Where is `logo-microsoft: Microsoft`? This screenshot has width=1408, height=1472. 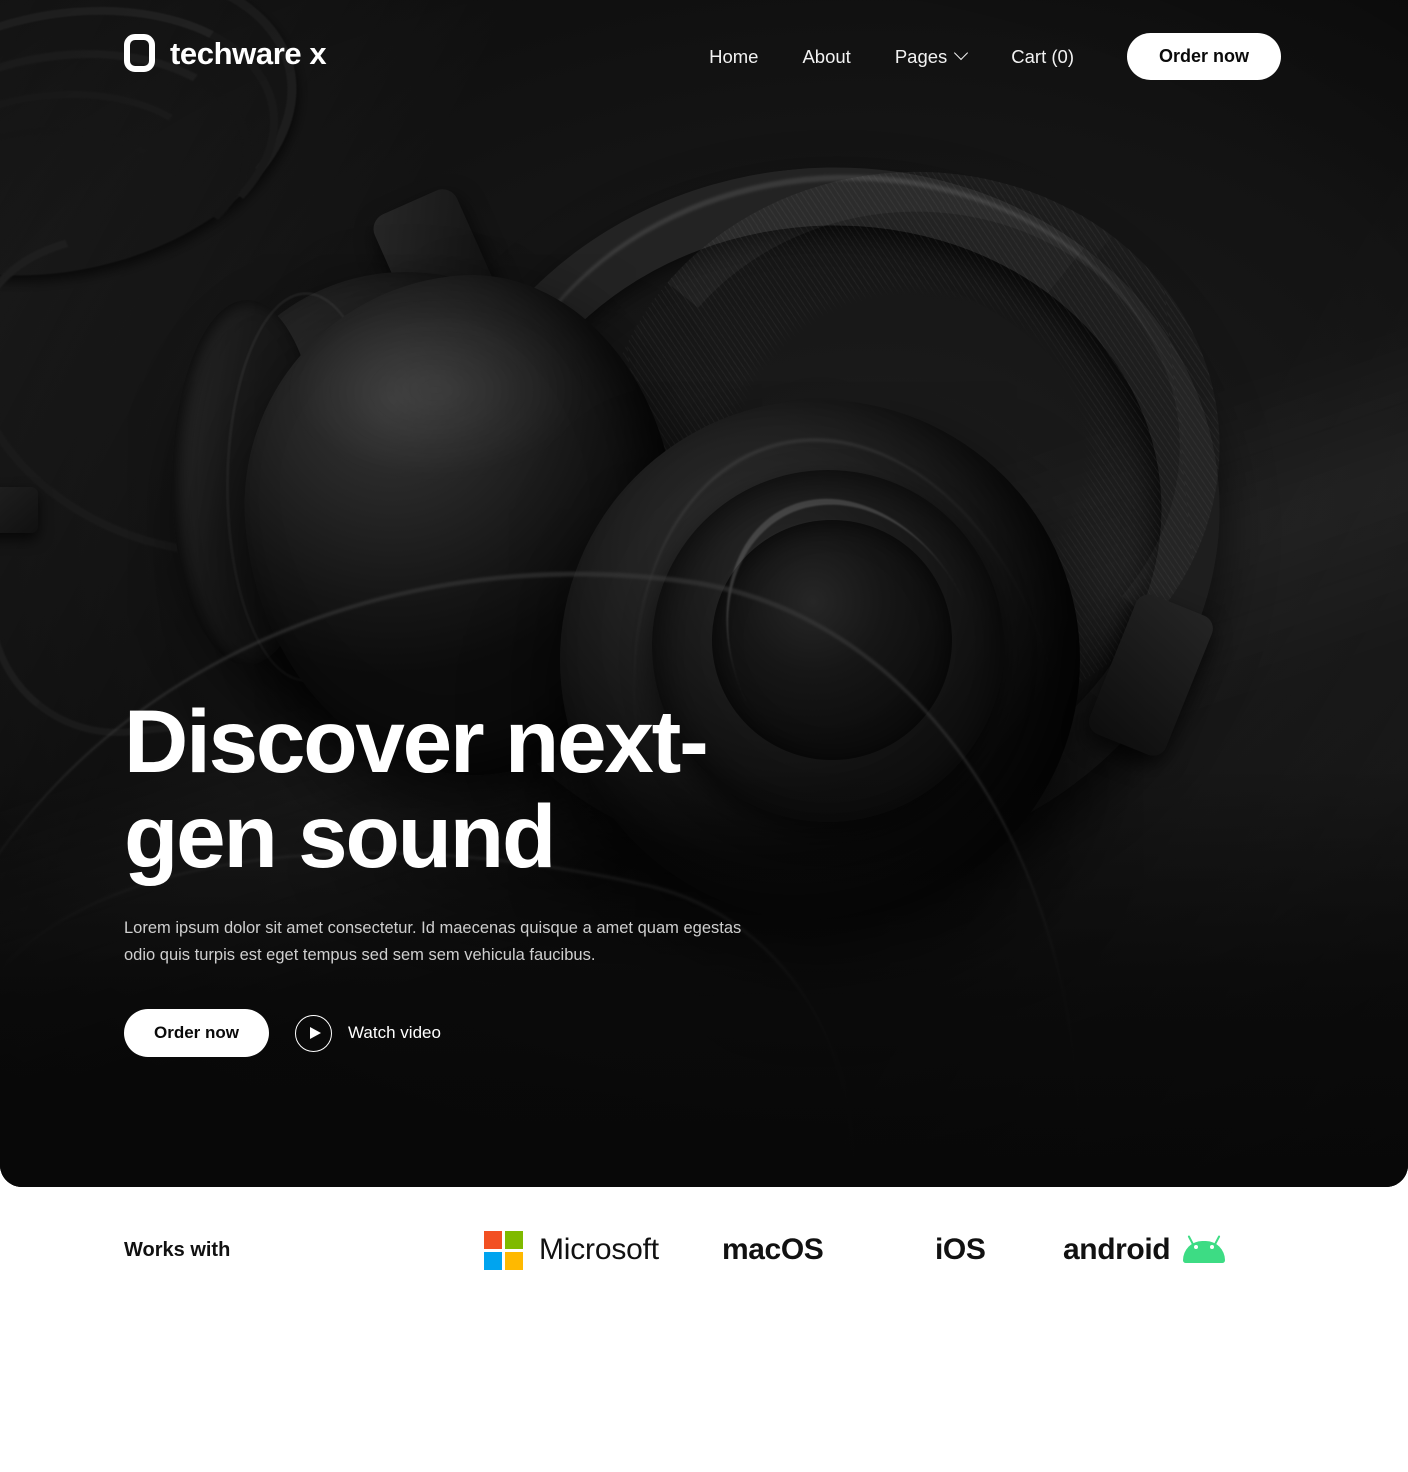 logo-microsoft: Microsoft is located at coordinates (603, 1250).